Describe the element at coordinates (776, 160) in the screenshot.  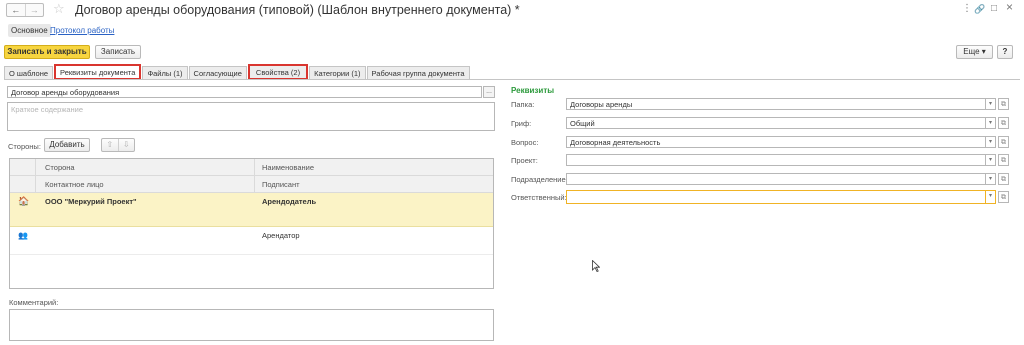
I see `project-input` at that location.